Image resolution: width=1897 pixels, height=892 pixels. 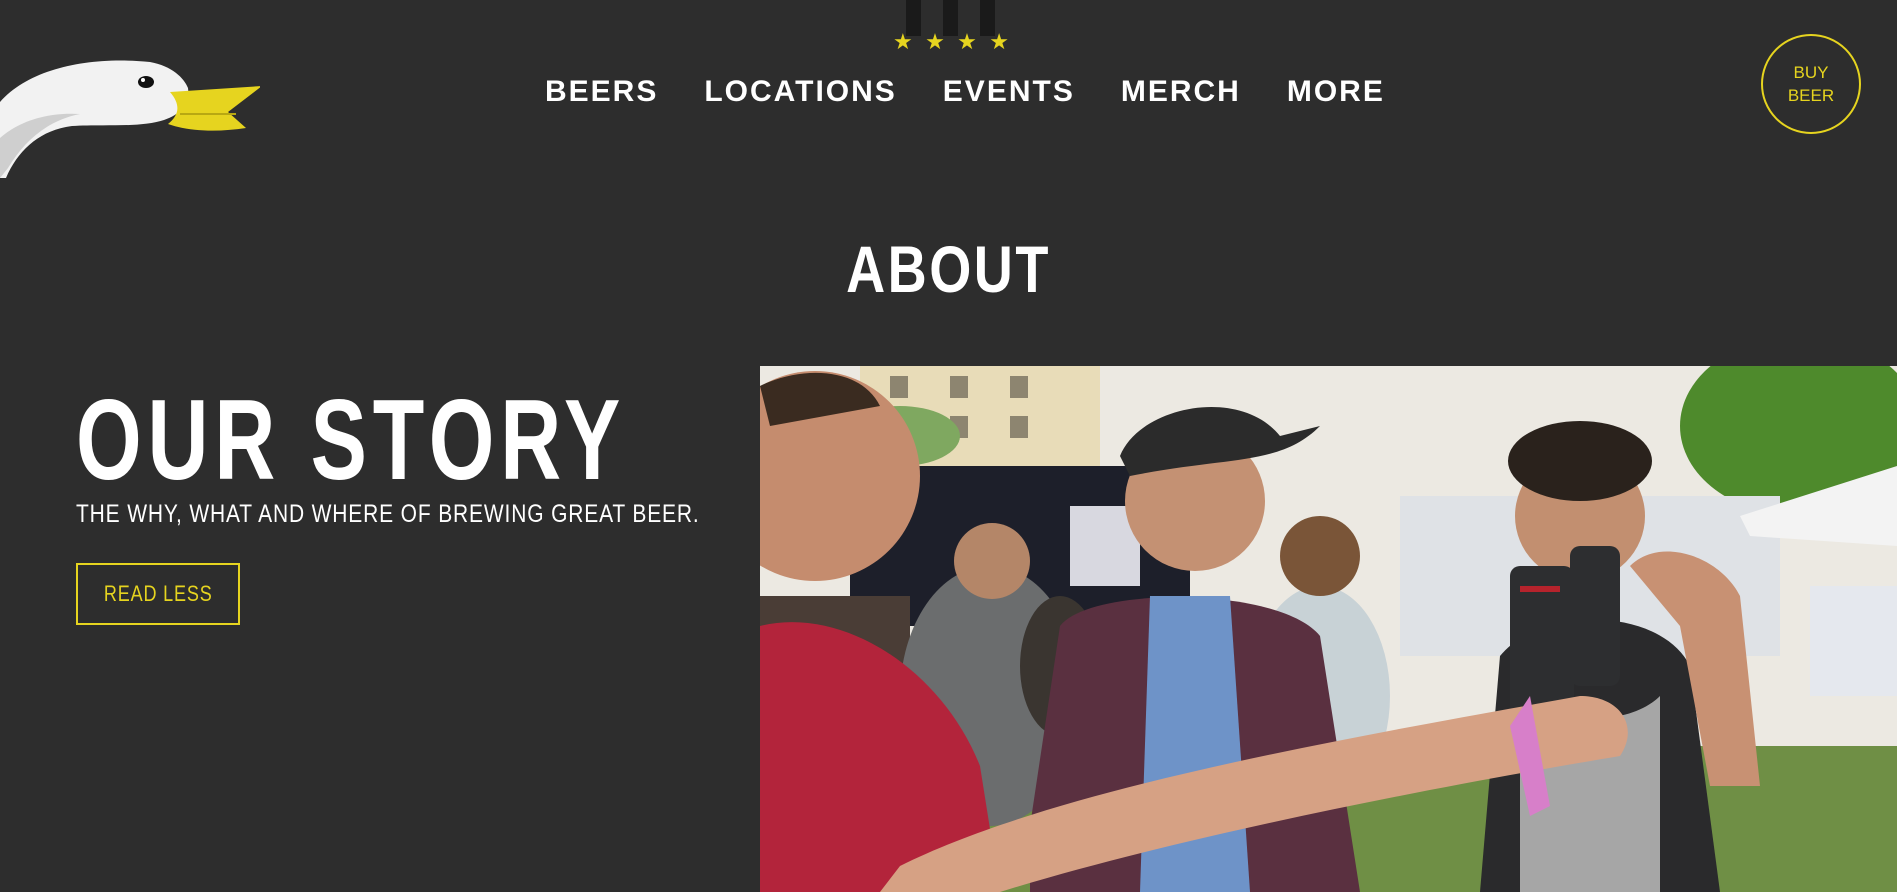 What do you see at coordinates (800, 92) in the screenshot?
I see `nav-item-locations: LOCATIONS` at bounding box center [800, 92].